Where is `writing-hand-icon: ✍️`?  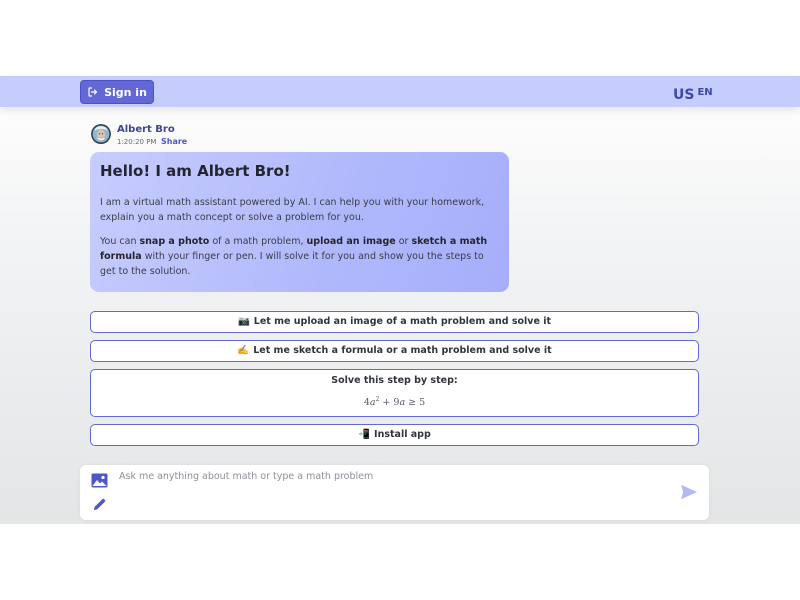 writing-hand-icon: ✍️ is located at coordinates (243, 350).